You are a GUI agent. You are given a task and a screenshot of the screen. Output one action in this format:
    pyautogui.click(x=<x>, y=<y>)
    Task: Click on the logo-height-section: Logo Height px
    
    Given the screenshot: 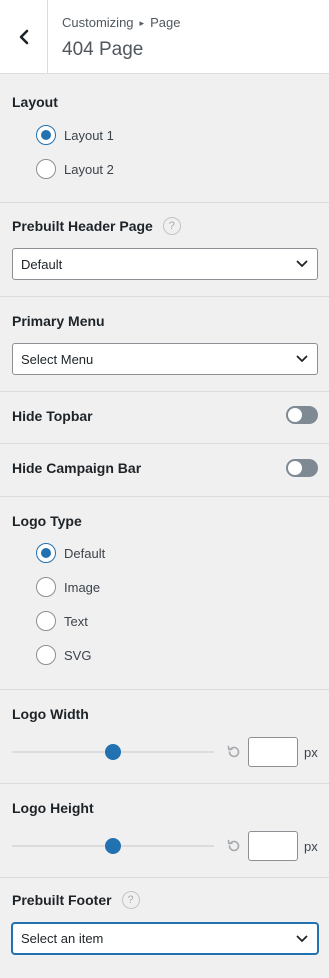 What is the action you would take?
    pyautogui.click(x=164, y=831)
    